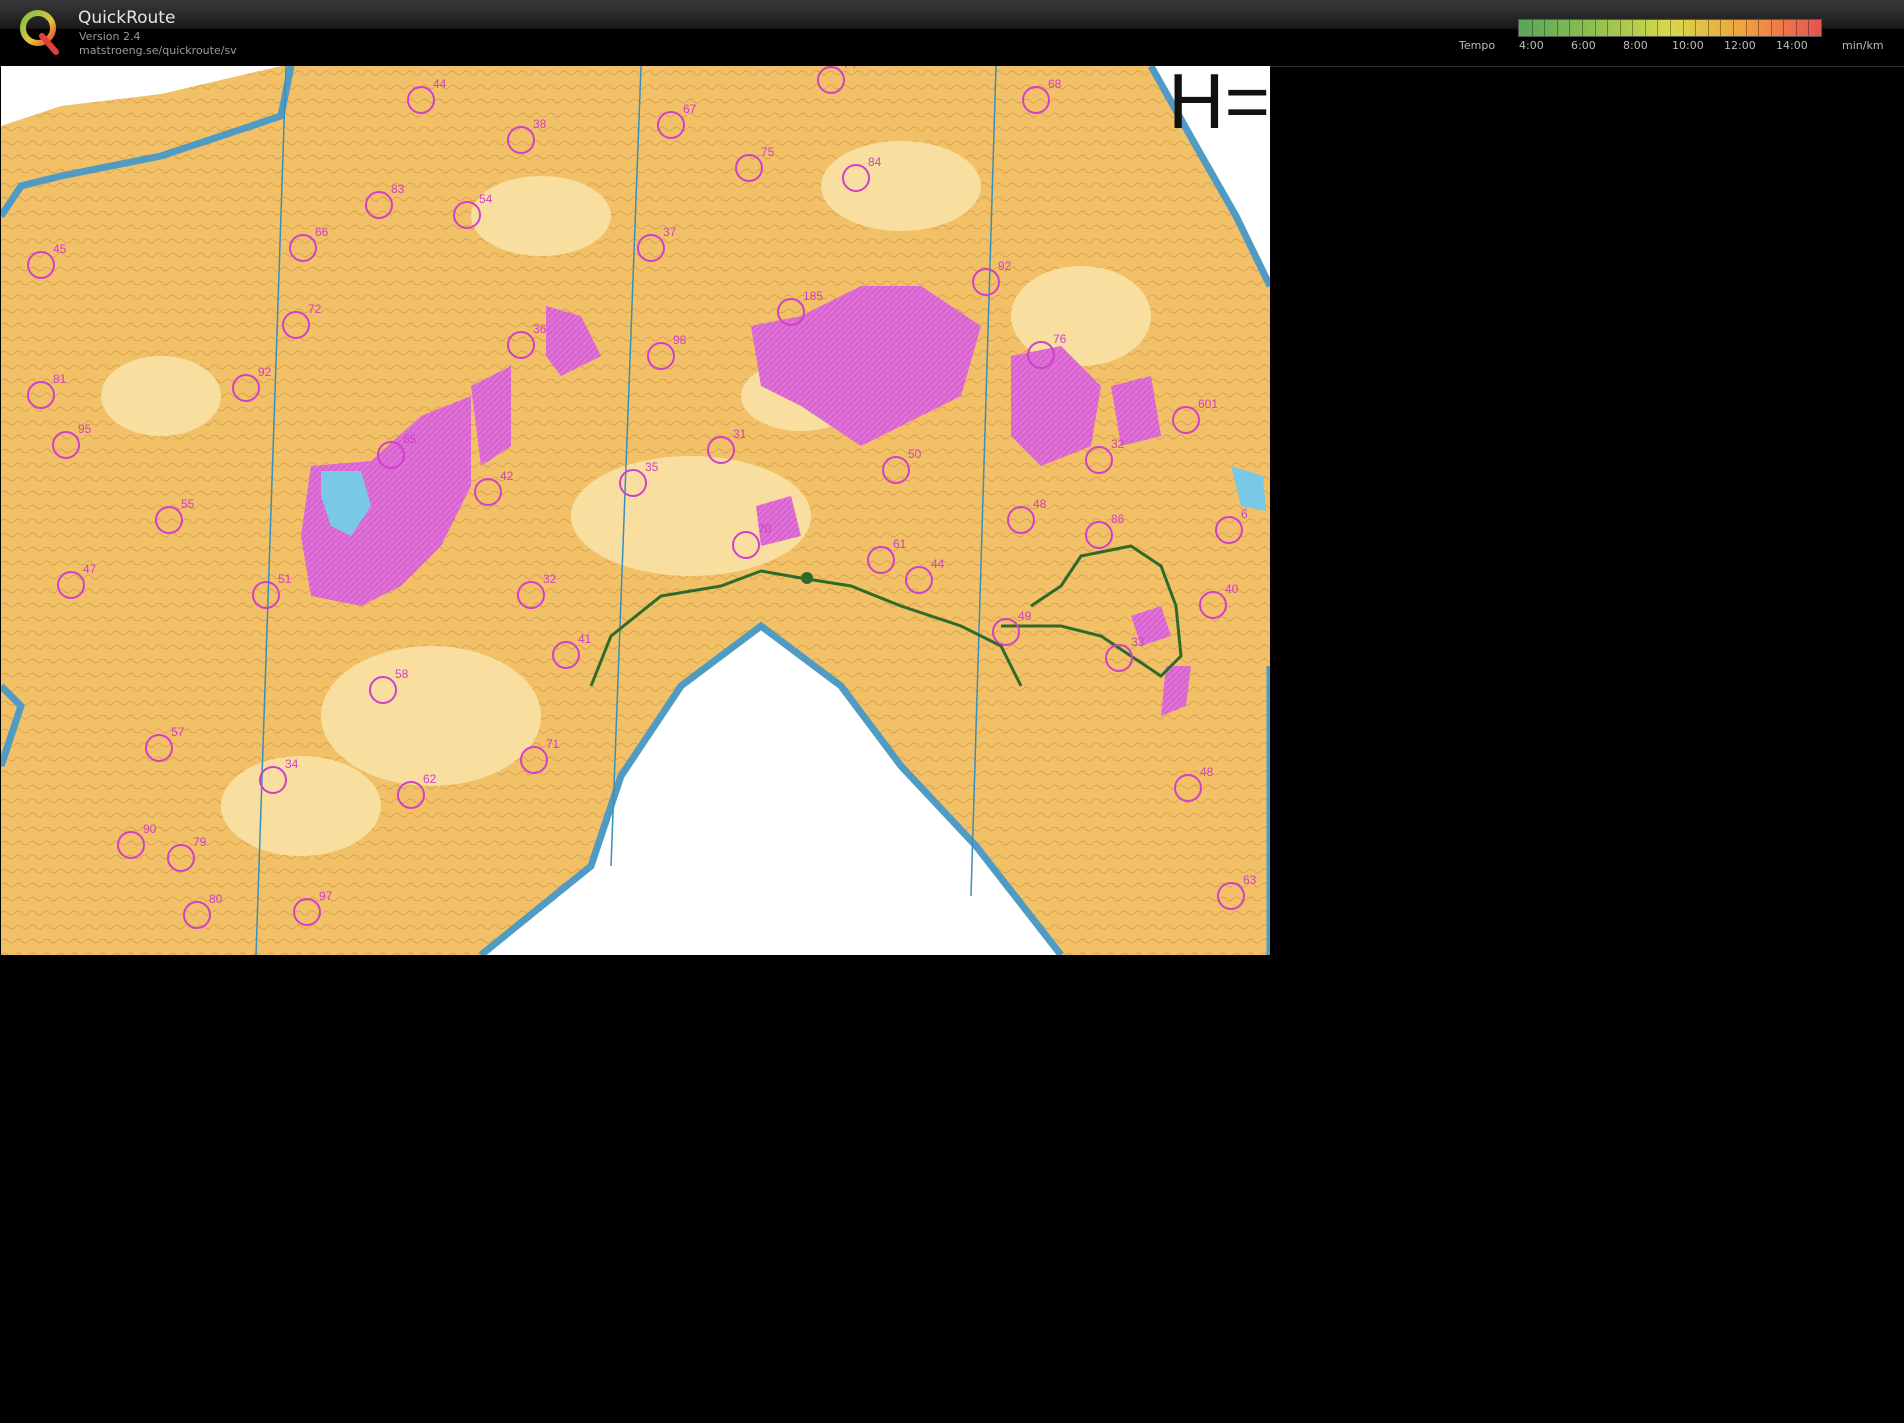 Image resolution: width=1904 pixels, height=1423 pixels. What do you see at coordinates (1688, 45) in the screenshot?
I see `tempo-tick-label: 10:00` at bounding box center [1688, 45].